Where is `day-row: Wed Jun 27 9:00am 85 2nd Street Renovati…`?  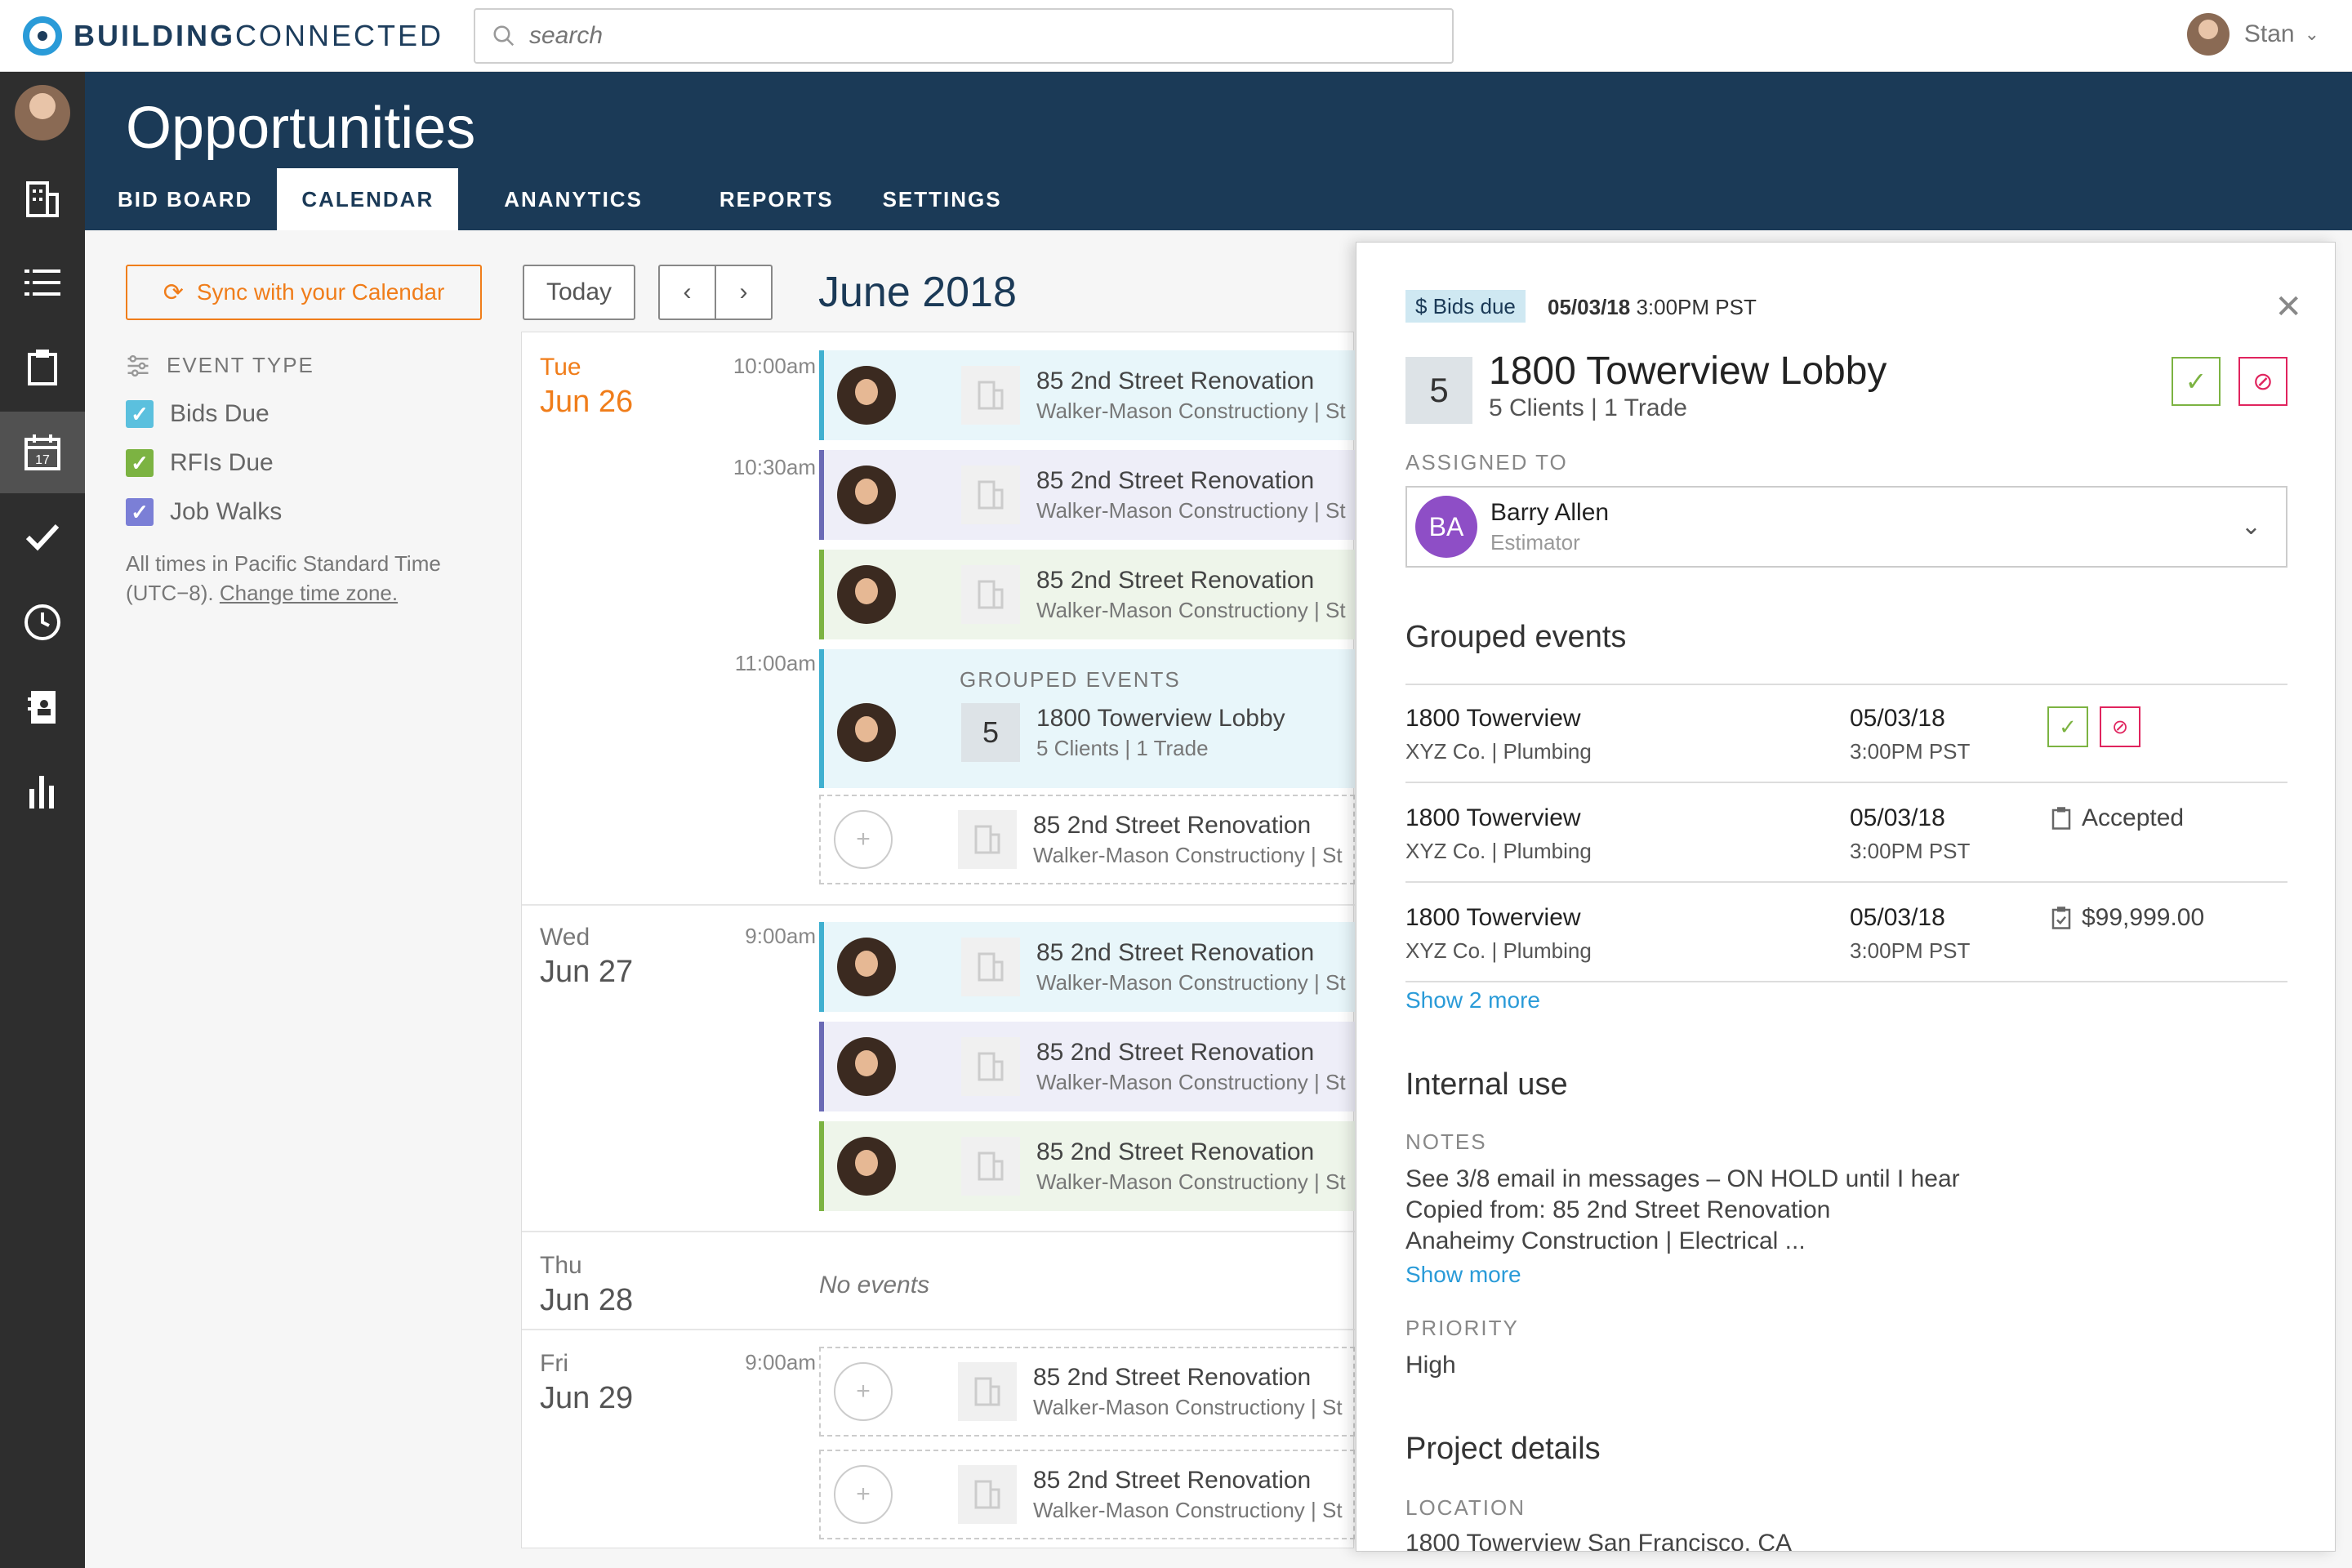
day-row: Wed Jun 27 9:00am 85 2nd Street Renovati… is located at coordinates (938, 1069).